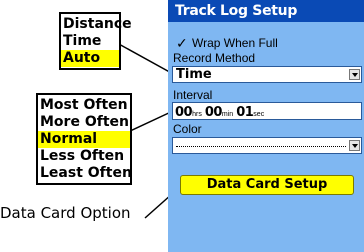 This screenshot has width=364, height=252. What do you see at coordinates (194, 74) in the screenshot?
I see `record-method-value: Time` at bounding box center [194, 74].